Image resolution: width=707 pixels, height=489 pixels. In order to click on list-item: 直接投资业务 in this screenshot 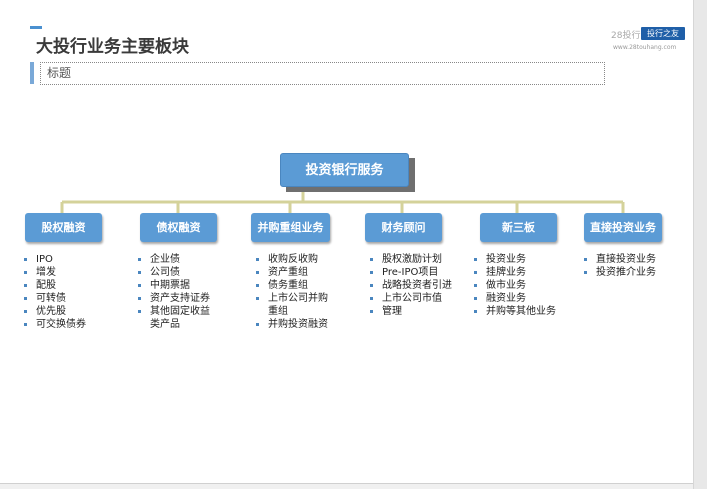, I will do `click(620, 259)`.